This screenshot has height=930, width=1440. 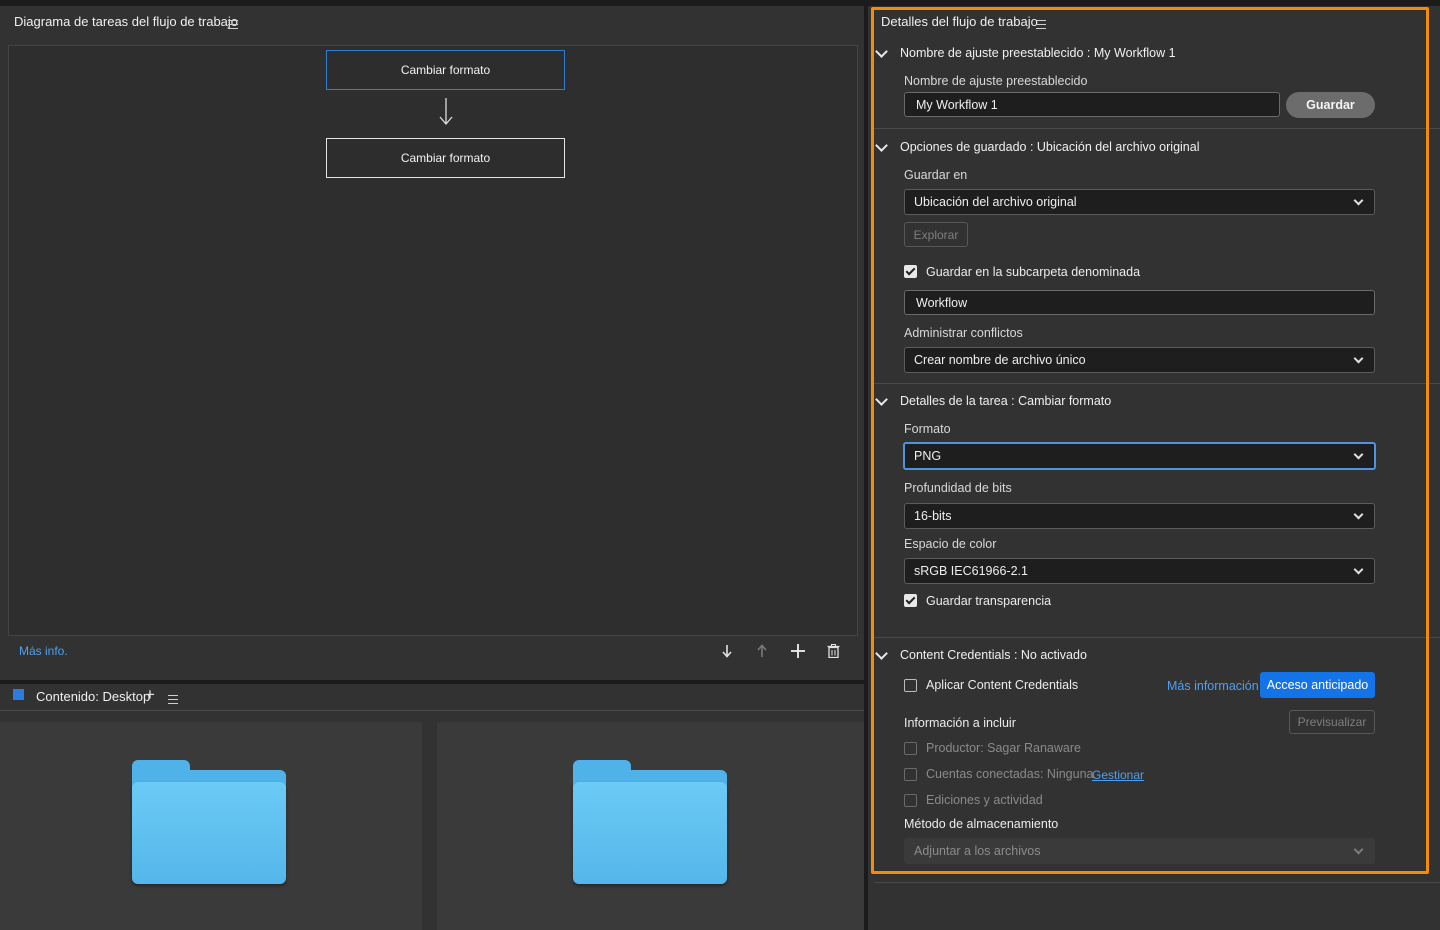 I want to click on producer-checkbox, so click(x=910, y=748).